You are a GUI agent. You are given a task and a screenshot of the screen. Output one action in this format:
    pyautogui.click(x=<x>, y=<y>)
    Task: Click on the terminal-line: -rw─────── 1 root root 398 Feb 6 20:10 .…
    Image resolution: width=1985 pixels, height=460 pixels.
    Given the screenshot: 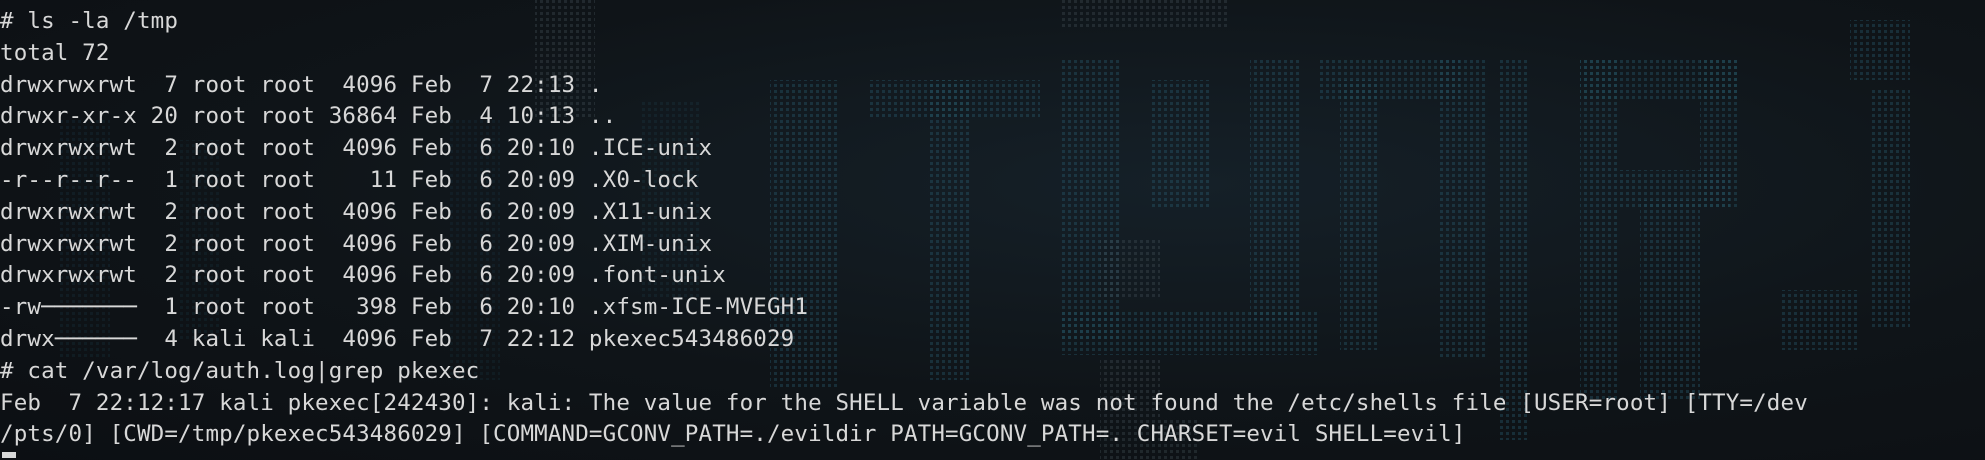 What is the action you would take?
    pyautogui.click(x=404, y=307)
    